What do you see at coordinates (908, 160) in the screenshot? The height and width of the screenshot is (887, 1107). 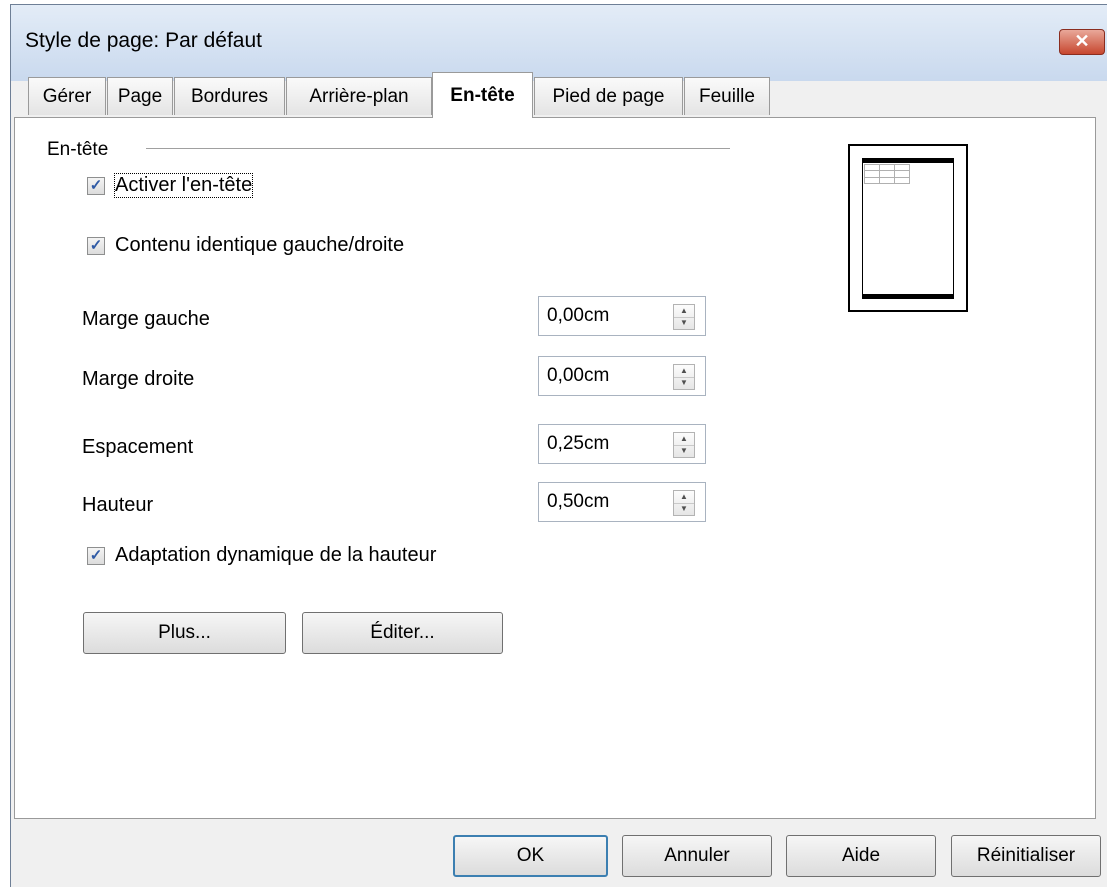 I see `preview-header-bar` at bounding box center [908, 160].